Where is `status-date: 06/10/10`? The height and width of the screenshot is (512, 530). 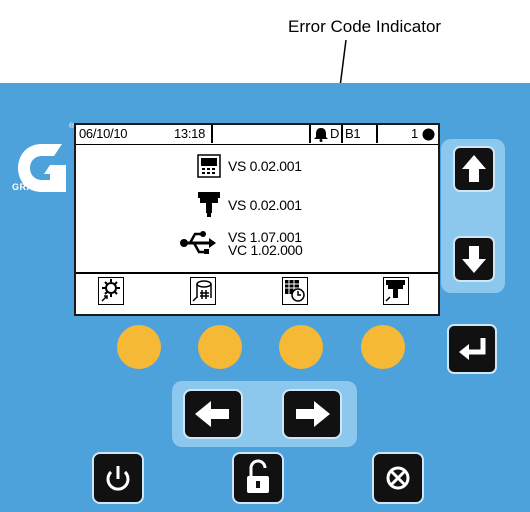
status-date: 06/10/10 is located at coordinates (103, 133).